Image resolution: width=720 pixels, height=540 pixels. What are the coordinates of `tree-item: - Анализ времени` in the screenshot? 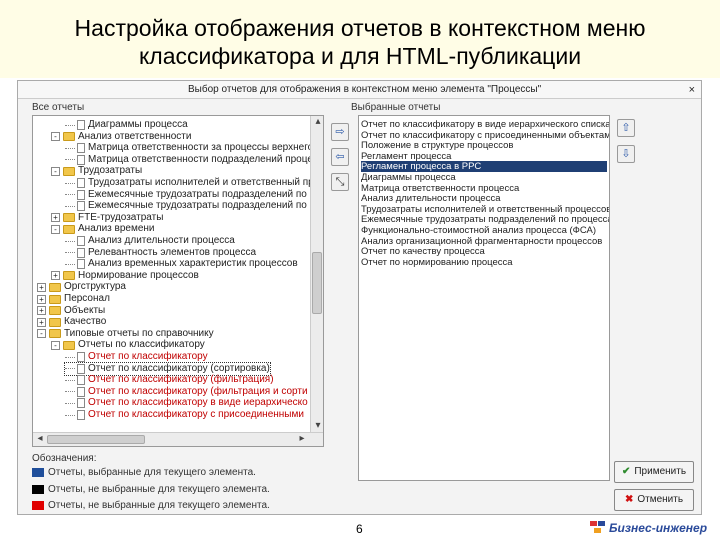 It's located at (103, 229).